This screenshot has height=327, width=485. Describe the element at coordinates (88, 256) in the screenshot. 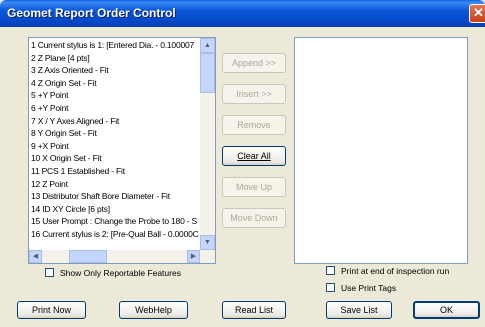

I see `horizontal-scroll-thumb` at that location.